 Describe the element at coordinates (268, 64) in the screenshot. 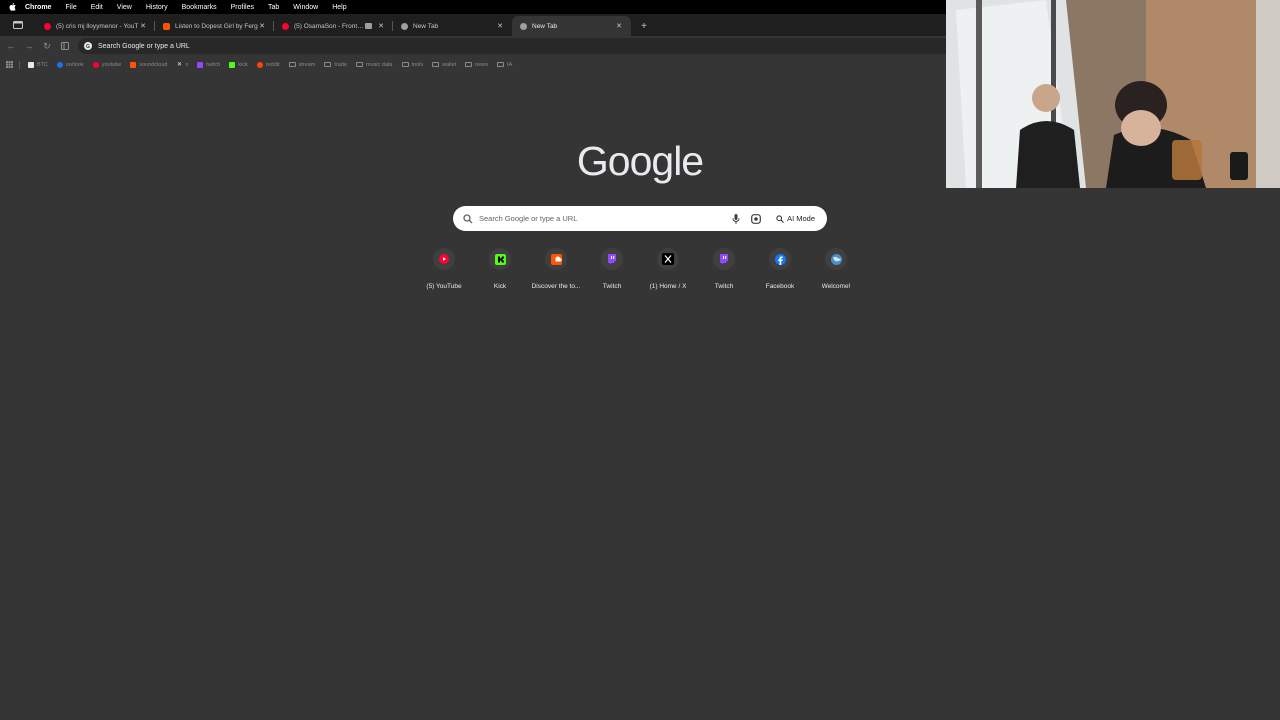

I see `bookmark-reddit: reddit` at that location.